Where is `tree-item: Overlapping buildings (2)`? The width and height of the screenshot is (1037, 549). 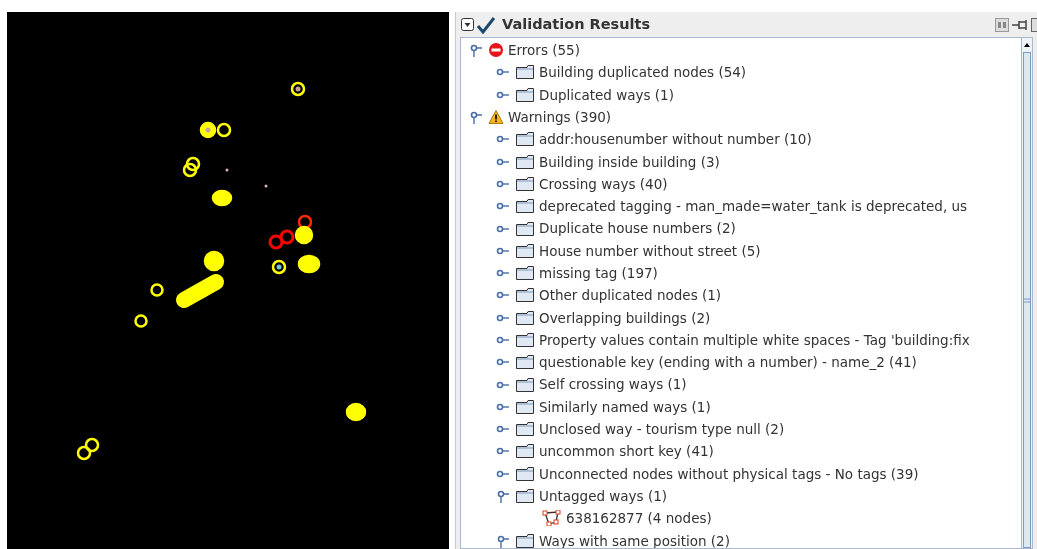 tree-item: Overlapping buildings (2) is located at coordinates (625, 317).